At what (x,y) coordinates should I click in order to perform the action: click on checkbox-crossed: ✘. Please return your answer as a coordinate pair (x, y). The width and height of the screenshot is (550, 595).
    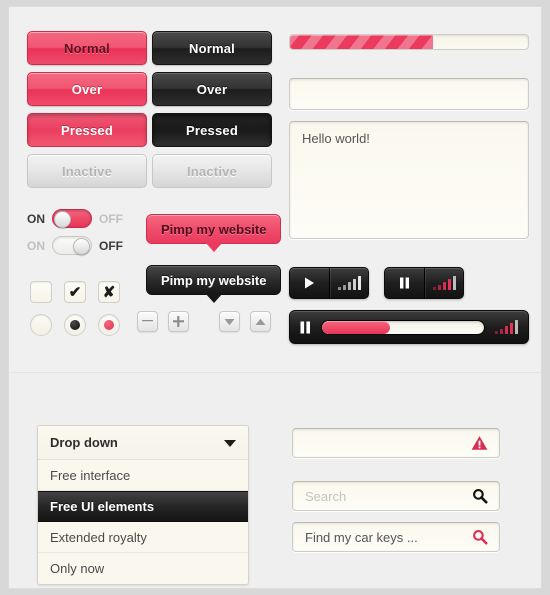
    Looking at the image, I should click on (109, 292).